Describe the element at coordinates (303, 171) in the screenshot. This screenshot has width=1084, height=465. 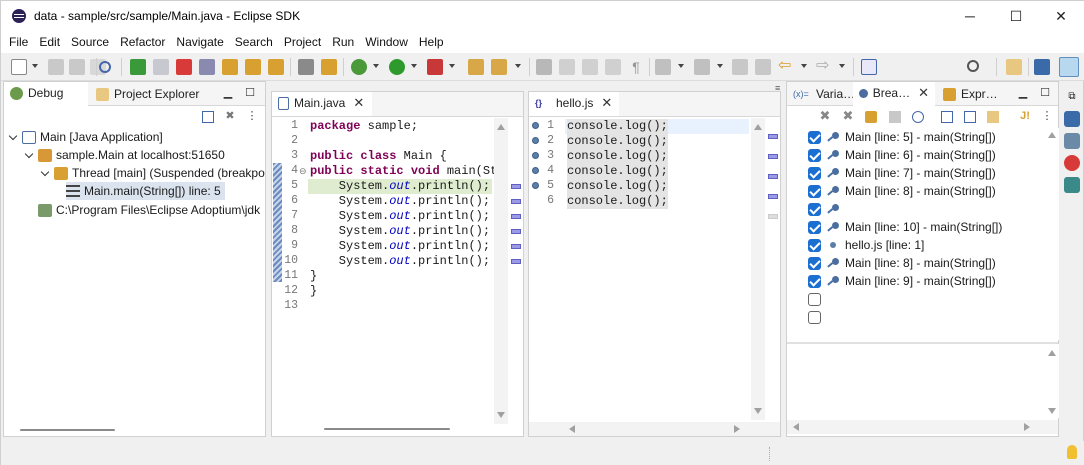
I see `fold-collapse-icon: ⊖` at that location.